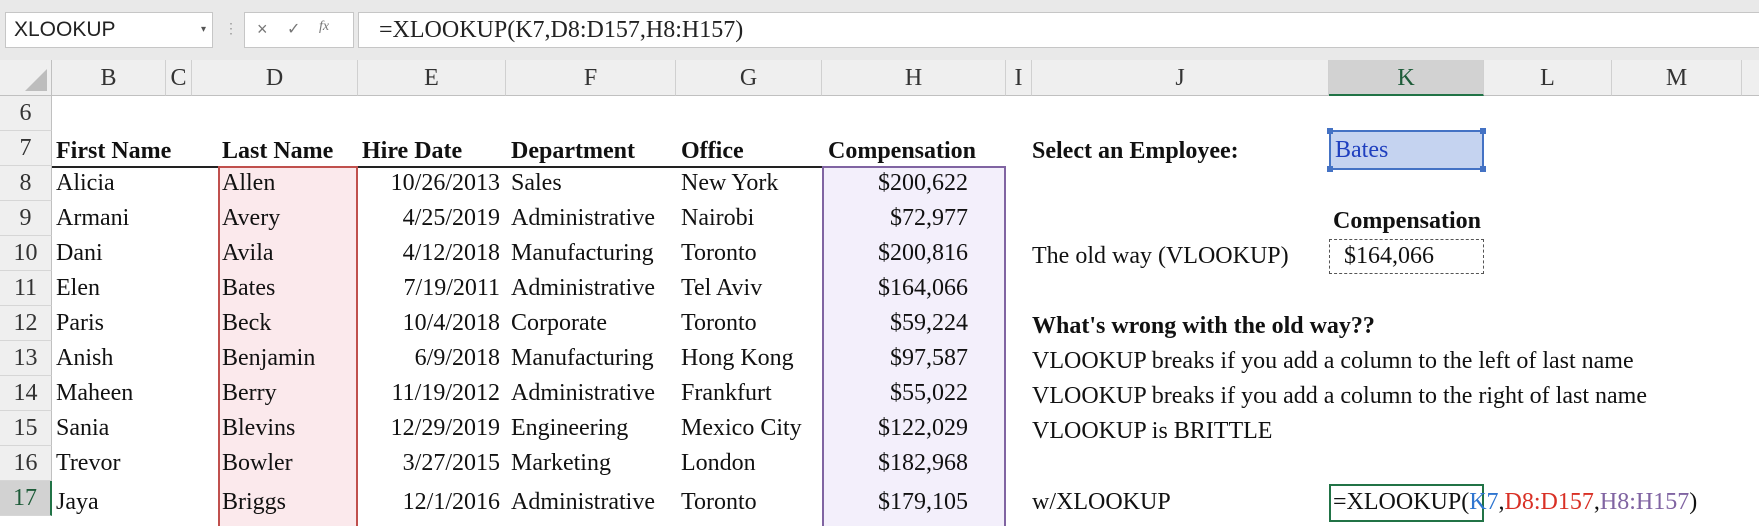 This screenshot has height=526, width=1759. Describe the element at coordinates (895, 288) in the screenshot. I see `cell-compensation: $164,066` at that location.